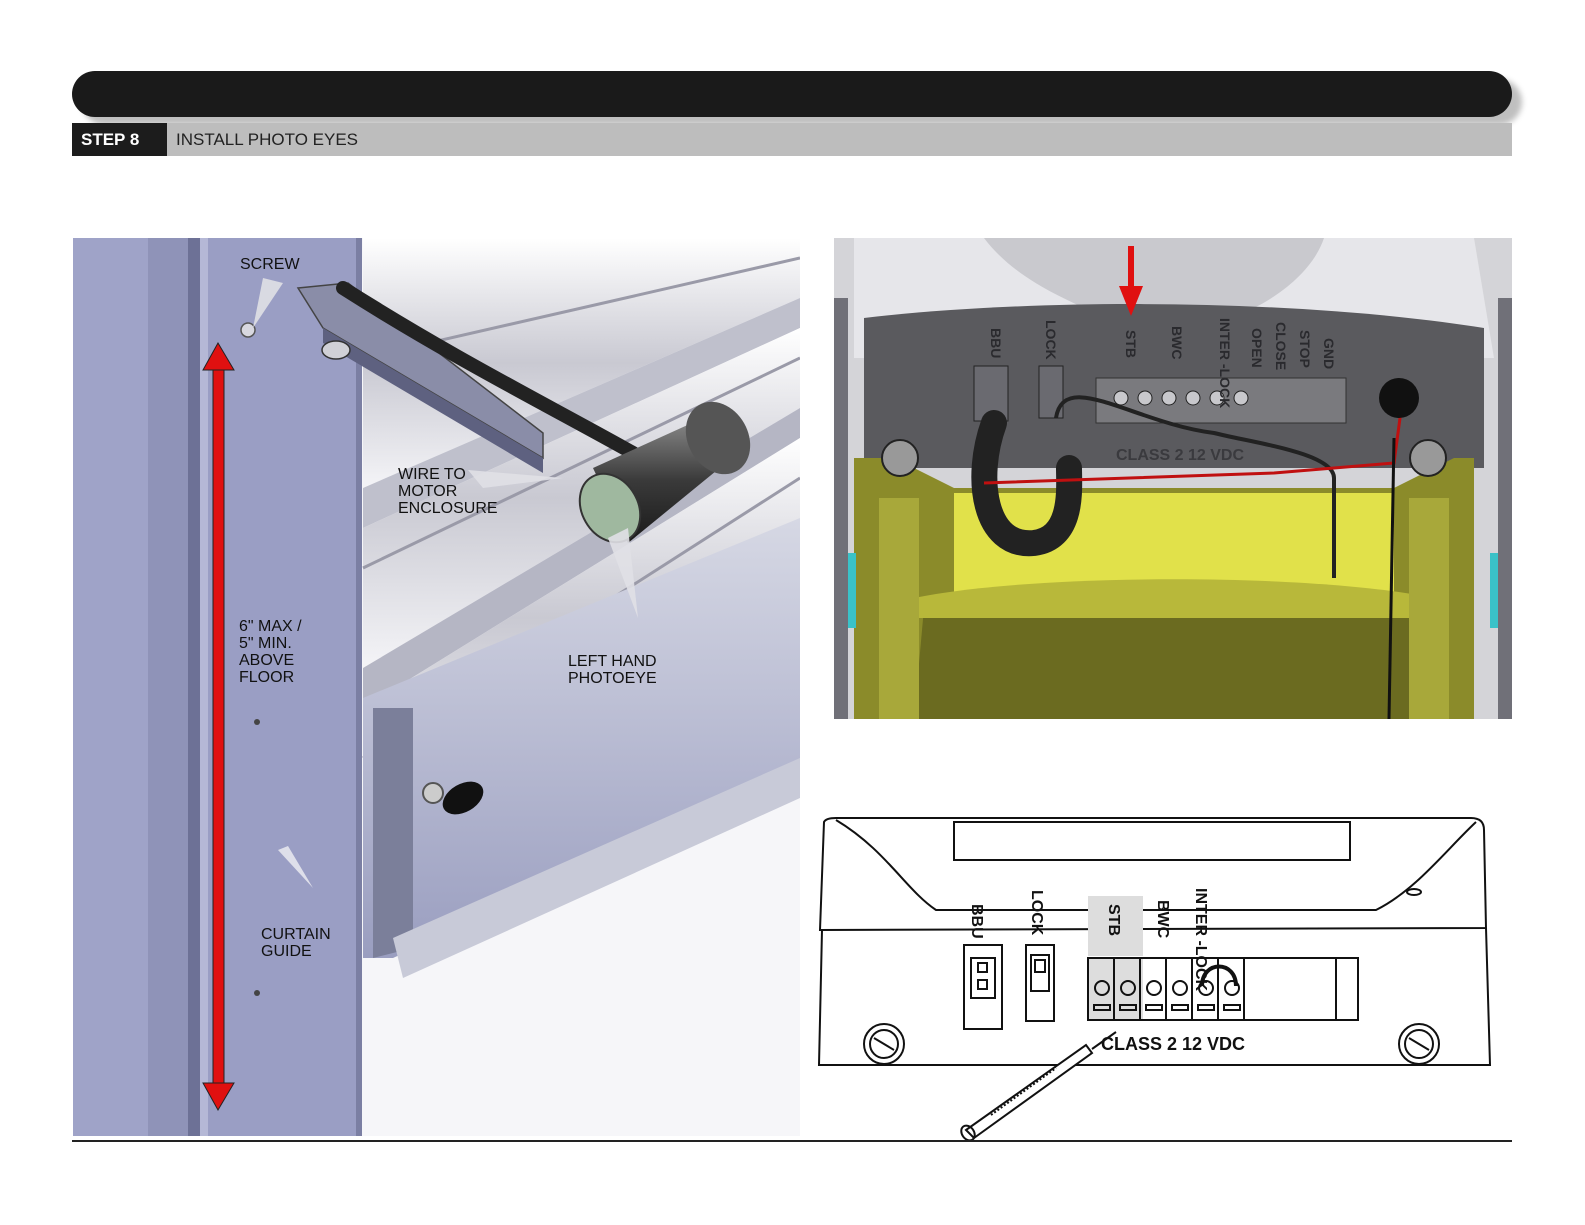 This screenshot has width=1585, height=1225. I want to click on label-bbu-diagram: BBU, so click(976, 921).